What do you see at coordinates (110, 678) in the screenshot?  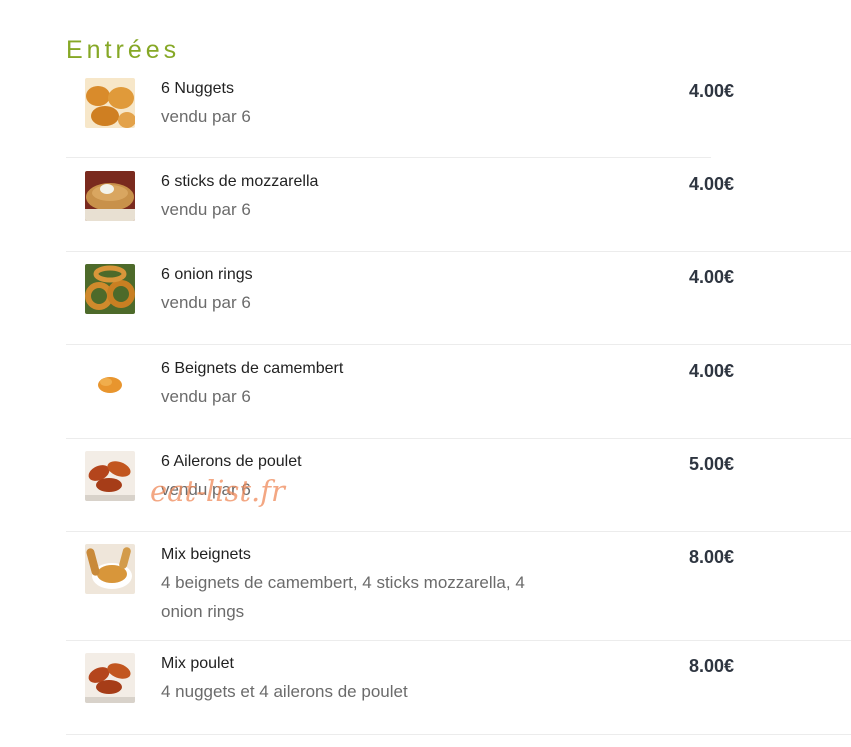 I see `mix-poulet-icon` at bounding box center [110, 678].